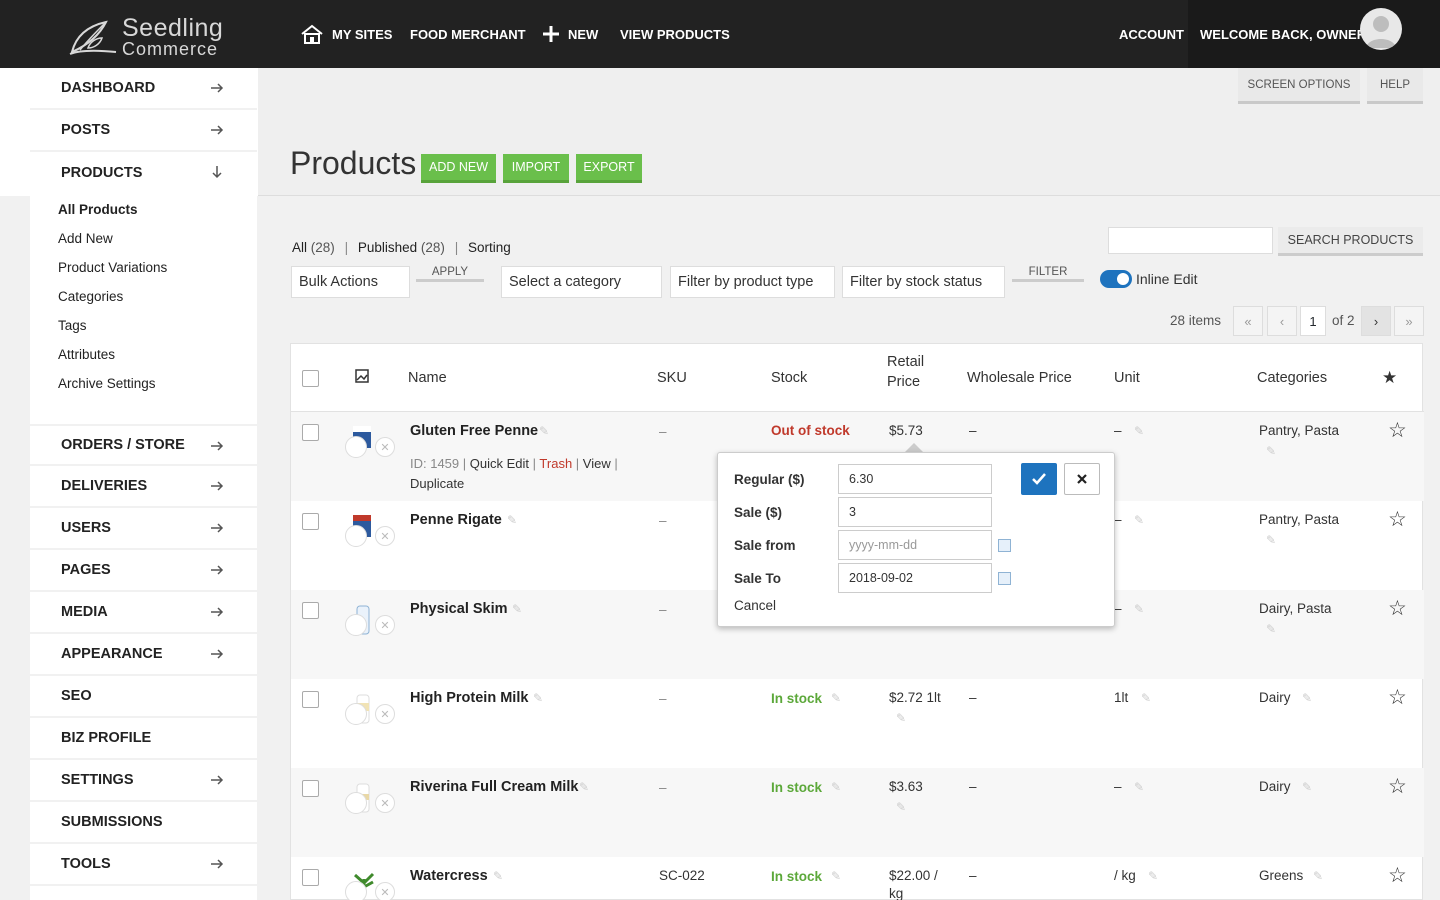 The width and height of the screenshot is (1440, 900). I want to click on bulk-actions-select: Bulk Actions, so click(350, 282).